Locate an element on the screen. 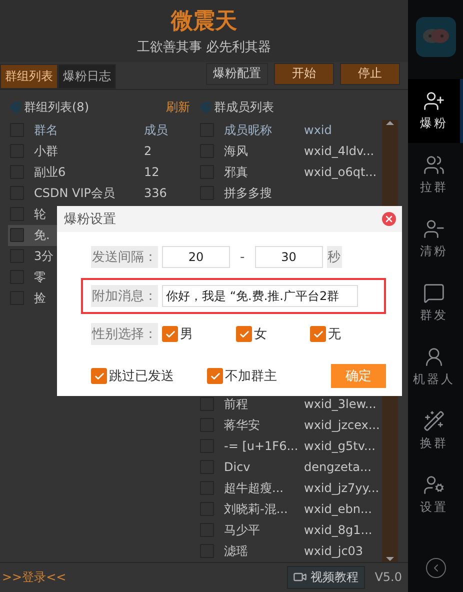  field-label: 性别选择： is located at coordinates (124, 334).